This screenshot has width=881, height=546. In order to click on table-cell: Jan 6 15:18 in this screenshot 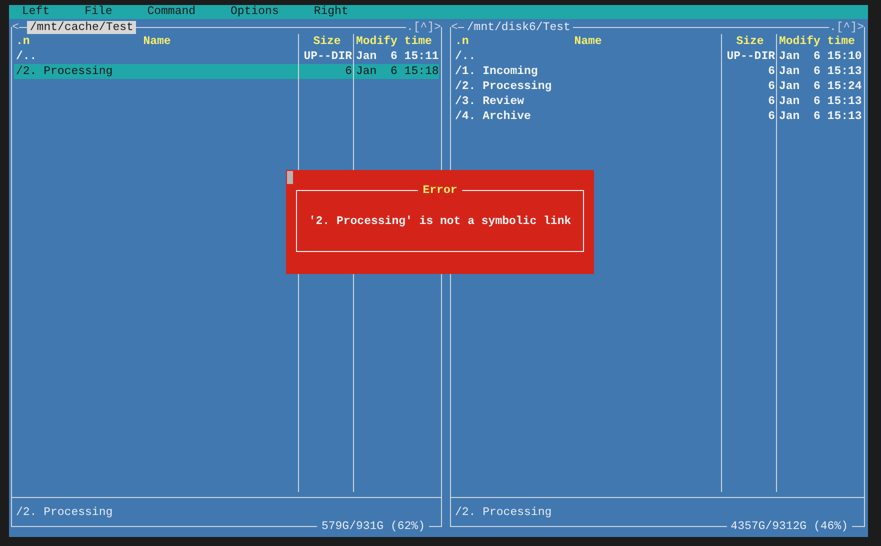, I will do `click(396, 71)`.